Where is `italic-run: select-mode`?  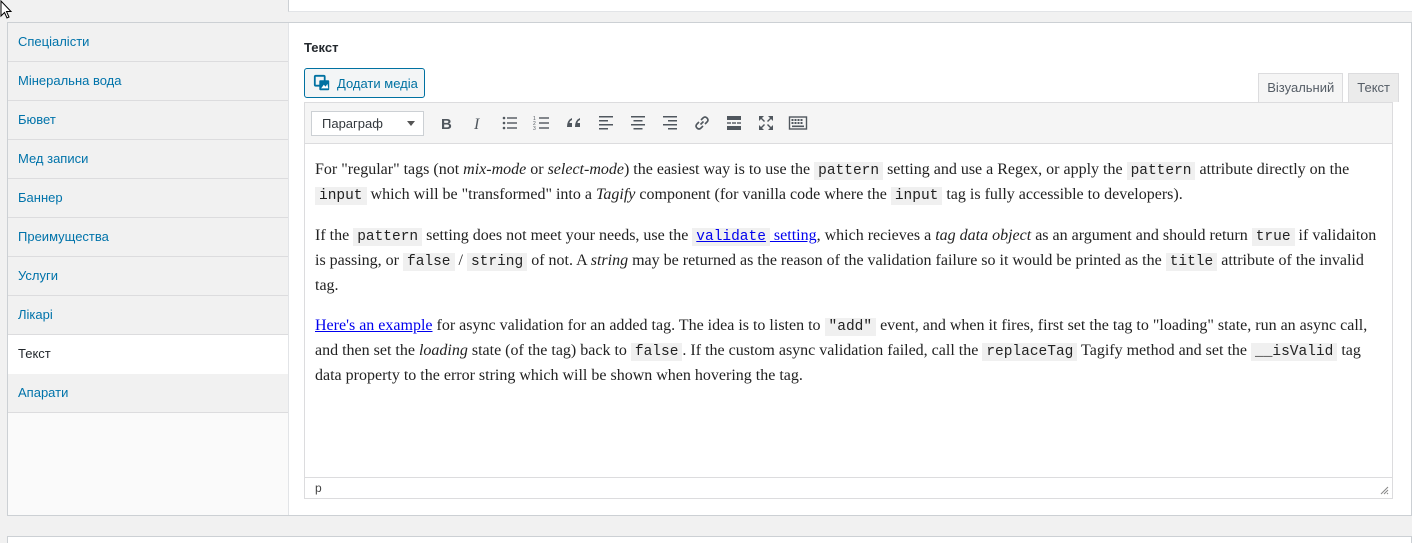 italic-run: select-mode is located at coordinates (585, 169).